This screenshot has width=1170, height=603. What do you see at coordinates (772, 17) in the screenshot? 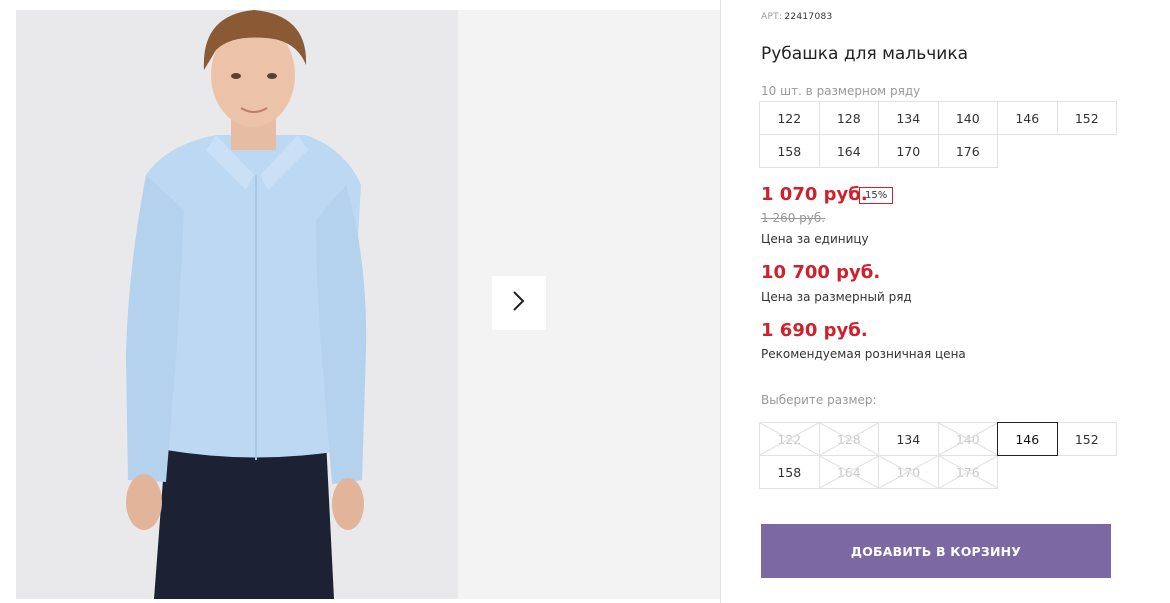
I see `article-label: АРТ:` at bounding box center [772, 17].